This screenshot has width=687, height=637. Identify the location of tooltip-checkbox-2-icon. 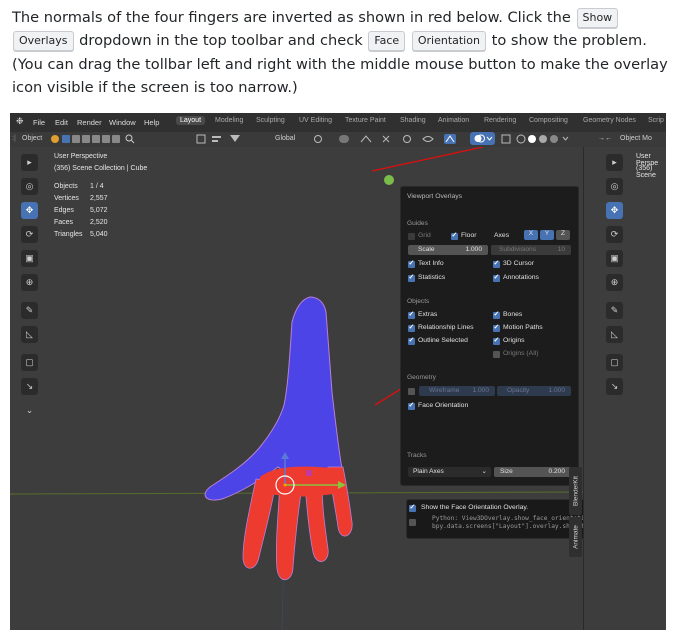
(412, 522).